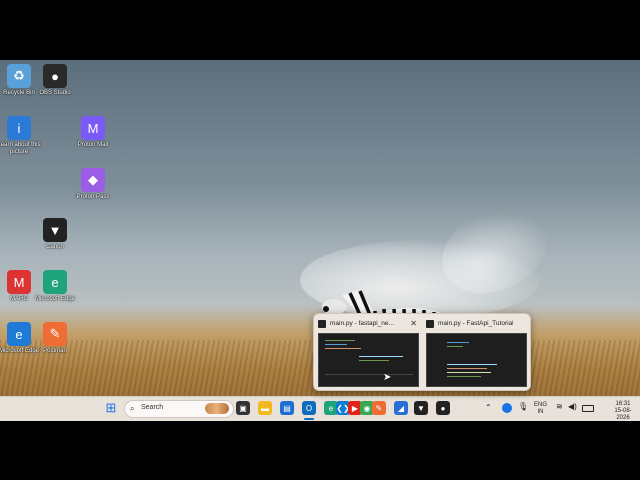  Describe the element at coordinates (55, 76) in the screenshot. I see `obs-studio-icon: ●` at that location.